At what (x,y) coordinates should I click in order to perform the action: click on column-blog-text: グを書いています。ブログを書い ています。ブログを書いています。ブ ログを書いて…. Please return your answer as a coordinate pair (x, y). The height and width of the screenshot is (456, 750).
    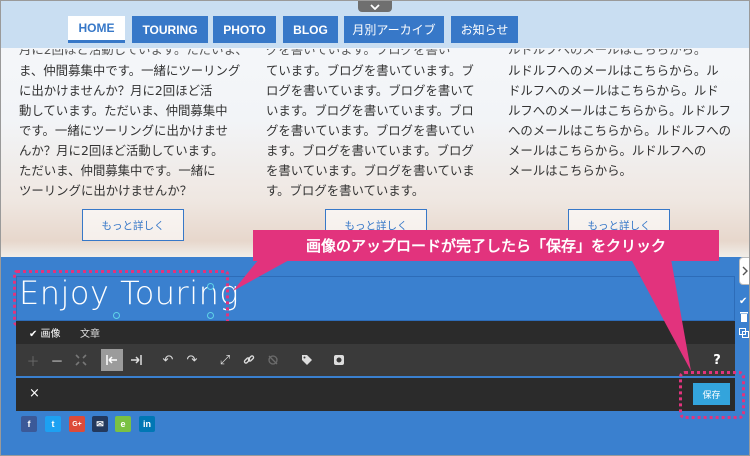
    Looking at the image, I should click on (370, 125).